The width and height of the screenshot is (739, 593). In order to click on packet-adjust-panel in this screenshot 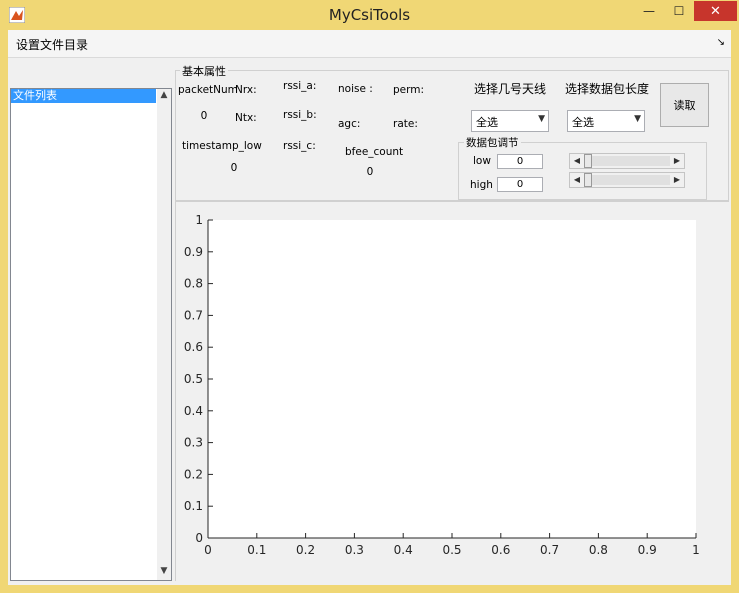, I will do `click(582, 171)`.